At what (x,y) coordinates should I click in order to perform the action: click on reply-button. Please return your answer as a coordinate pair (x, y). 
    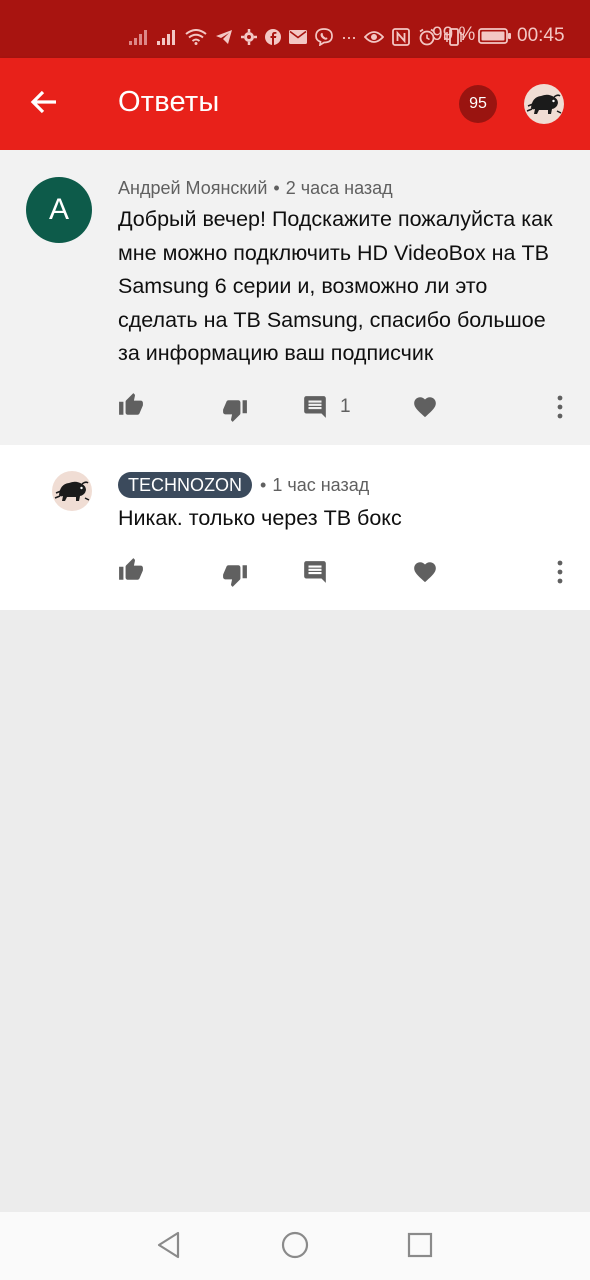
    Looking at the image, I should click on (315, 572).